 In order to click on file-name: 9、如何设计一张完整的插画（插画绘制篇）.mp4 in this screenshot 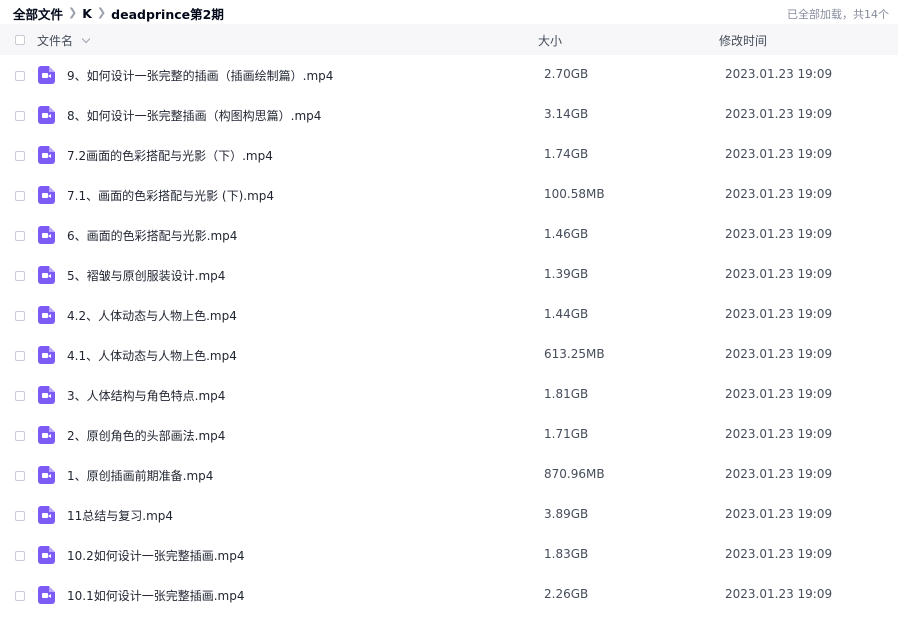, I will do `click(200, 75)`.